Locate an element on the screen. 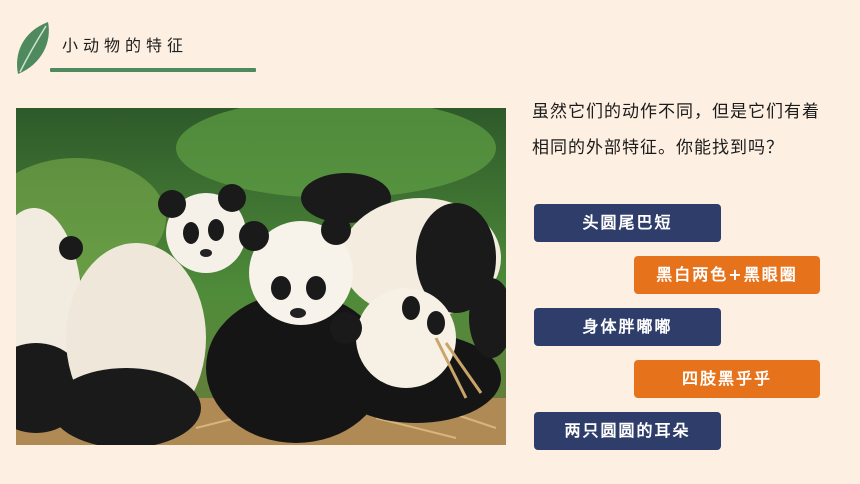 The image size is (860, 484). question-text: 虽然它们的动作不同，但是它们有着相同的外部特征。你能找到吗？ is located at coordinates (676, 130).